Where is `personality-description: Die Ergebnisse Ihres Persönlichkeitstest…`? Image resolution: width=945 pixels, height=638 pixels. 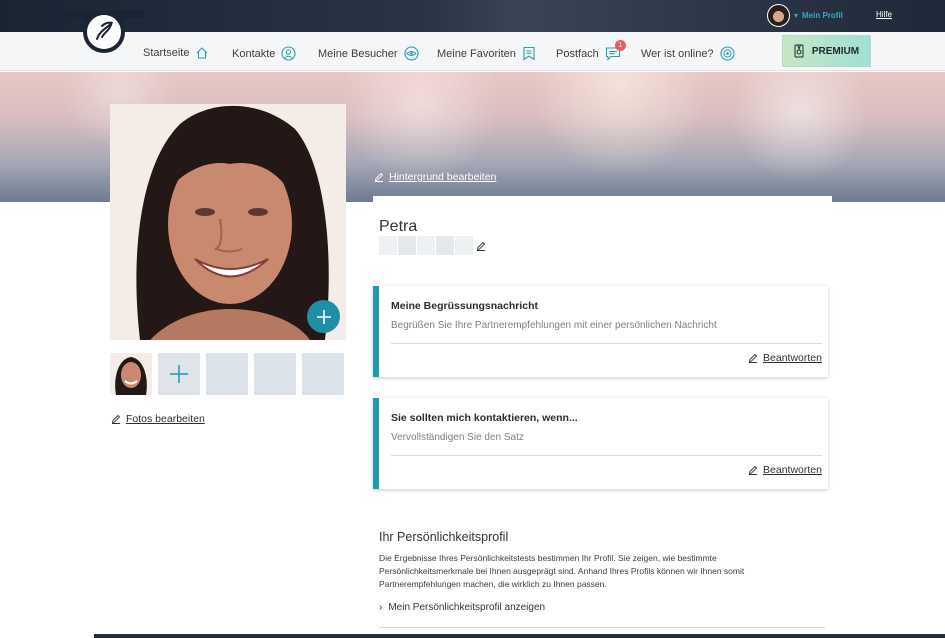
personality-description: Die Ergebnisse Ihres Persönlichkeitstest… is located at coordinates (562, 571).